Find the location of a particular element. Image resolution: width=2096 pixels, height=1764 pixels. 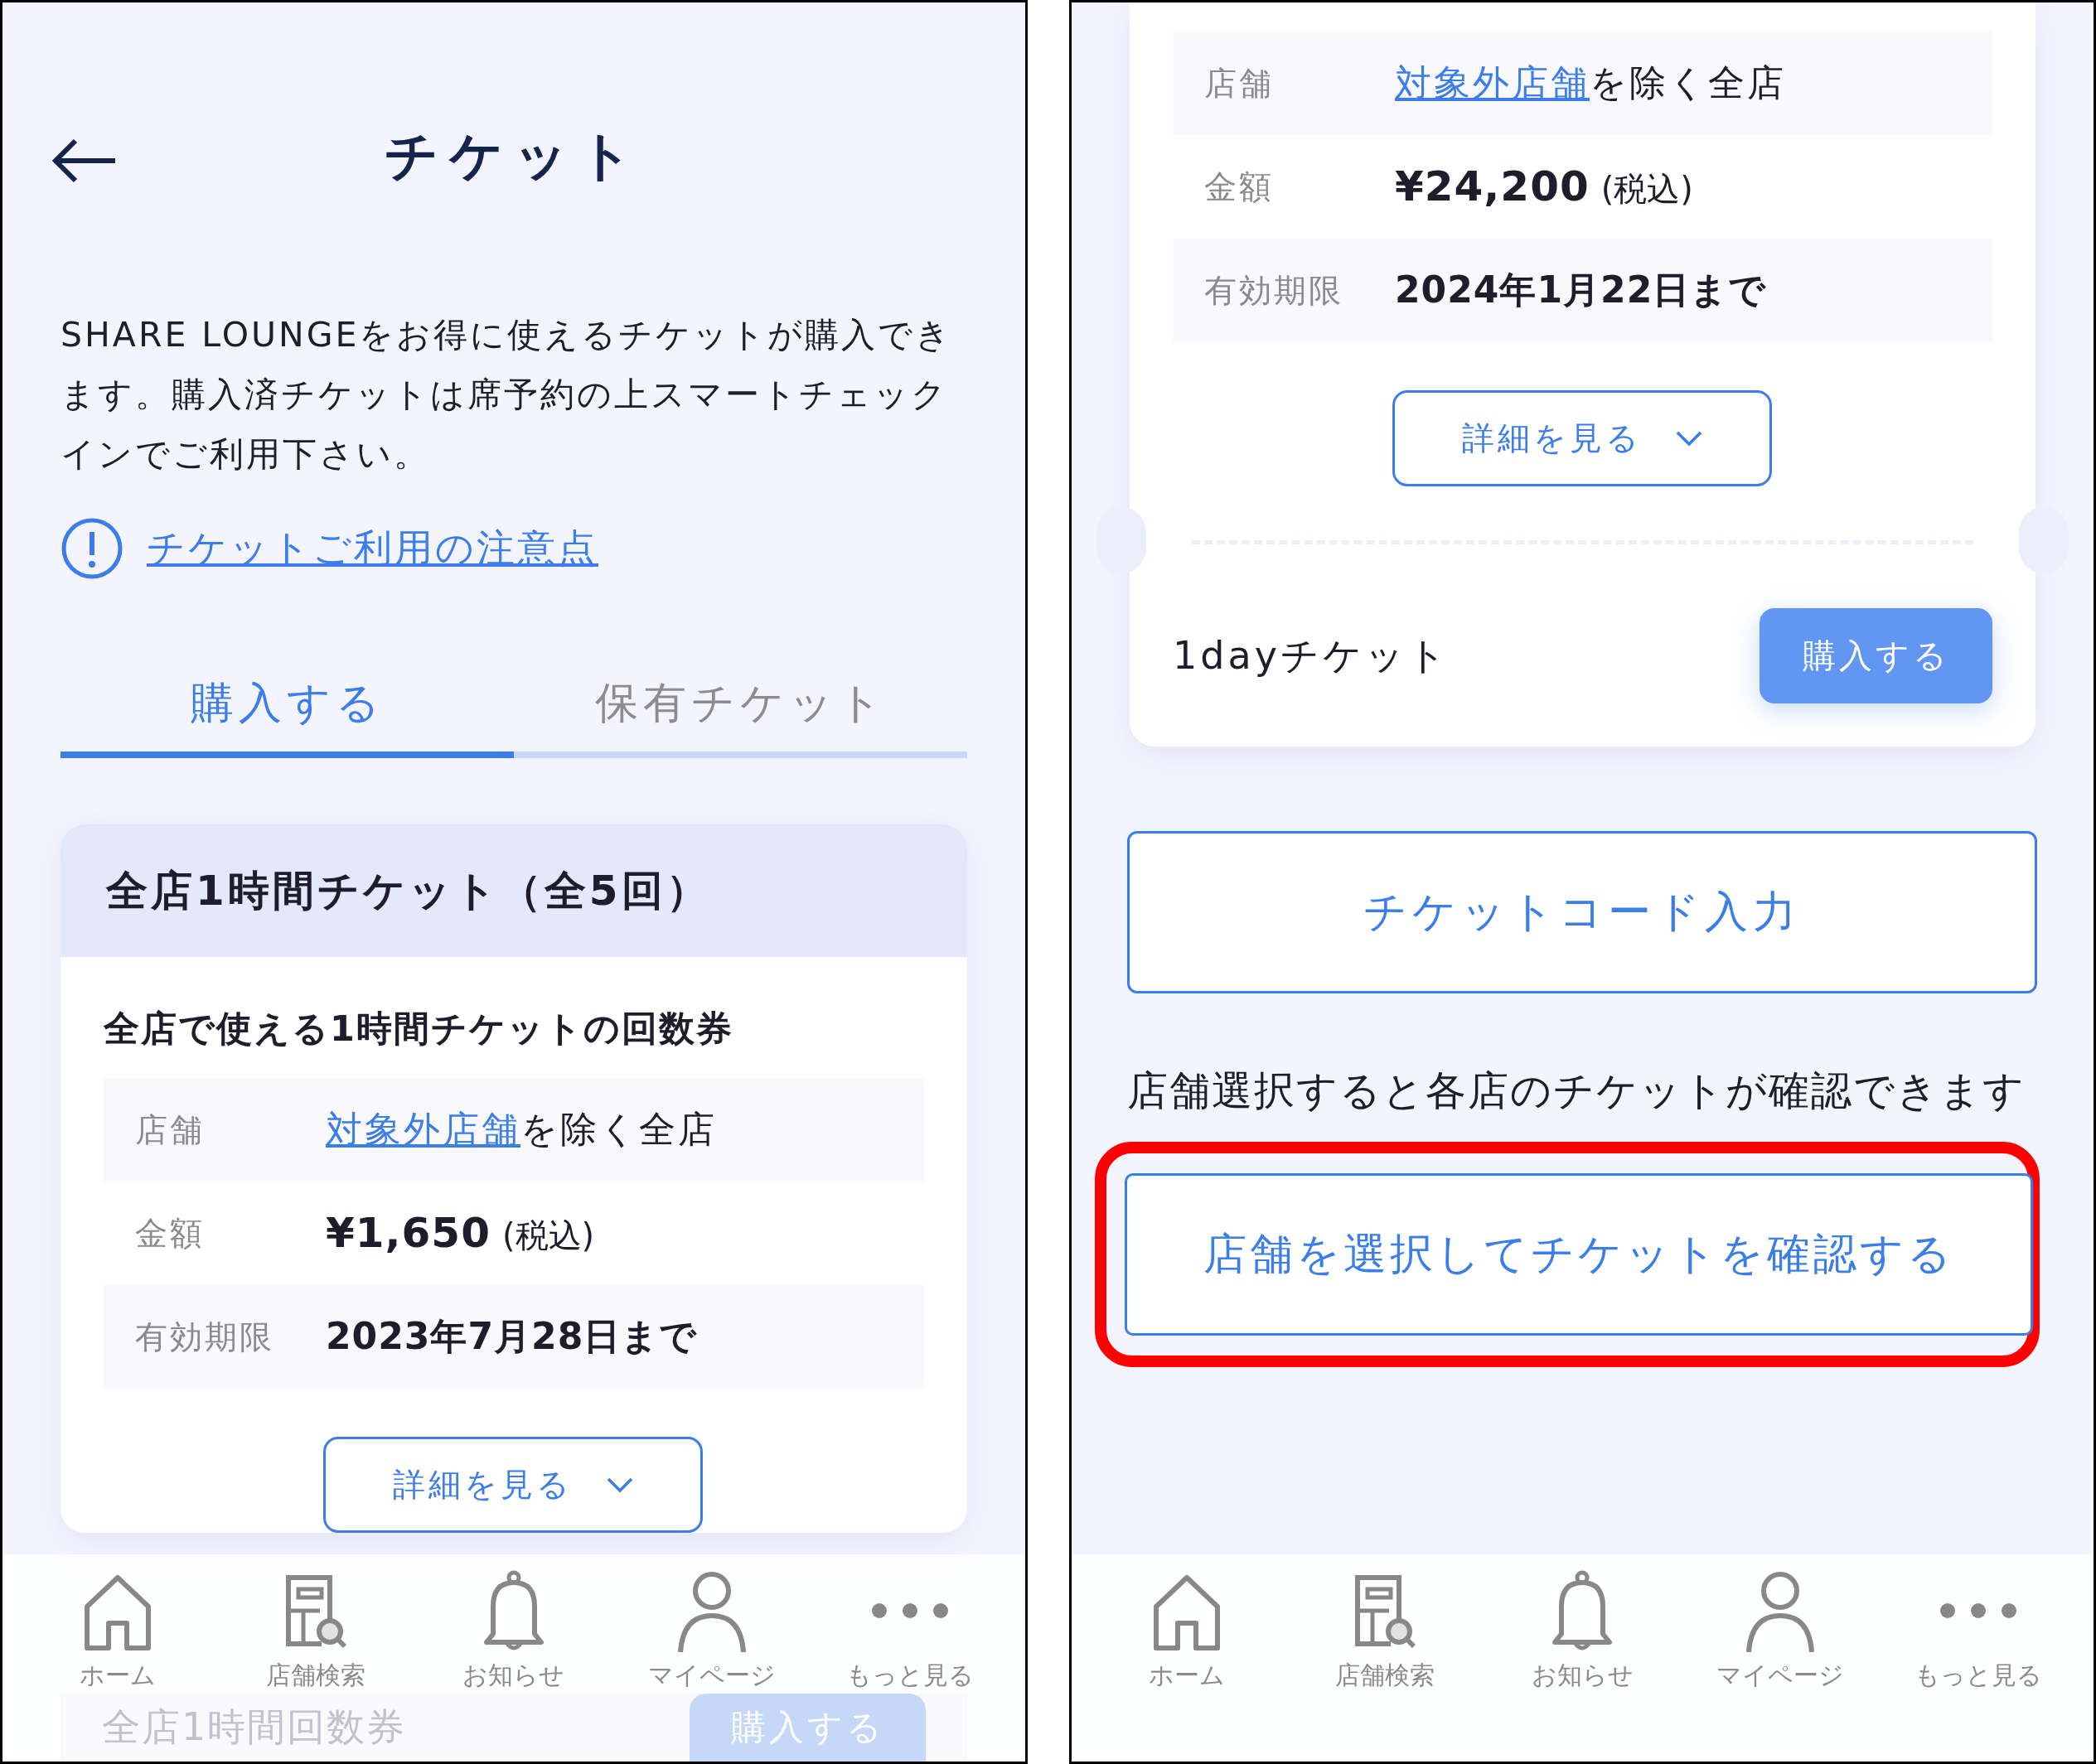

ticket-code-button: チケットコード入力 is located at coordinates (1582, 912).